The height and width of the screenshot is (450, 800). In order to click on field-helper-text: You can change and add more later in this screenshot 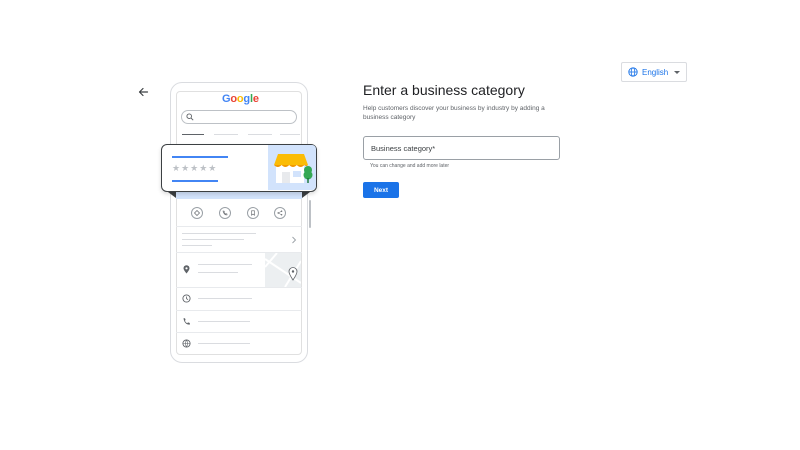, I will do `click(410, 166)`.